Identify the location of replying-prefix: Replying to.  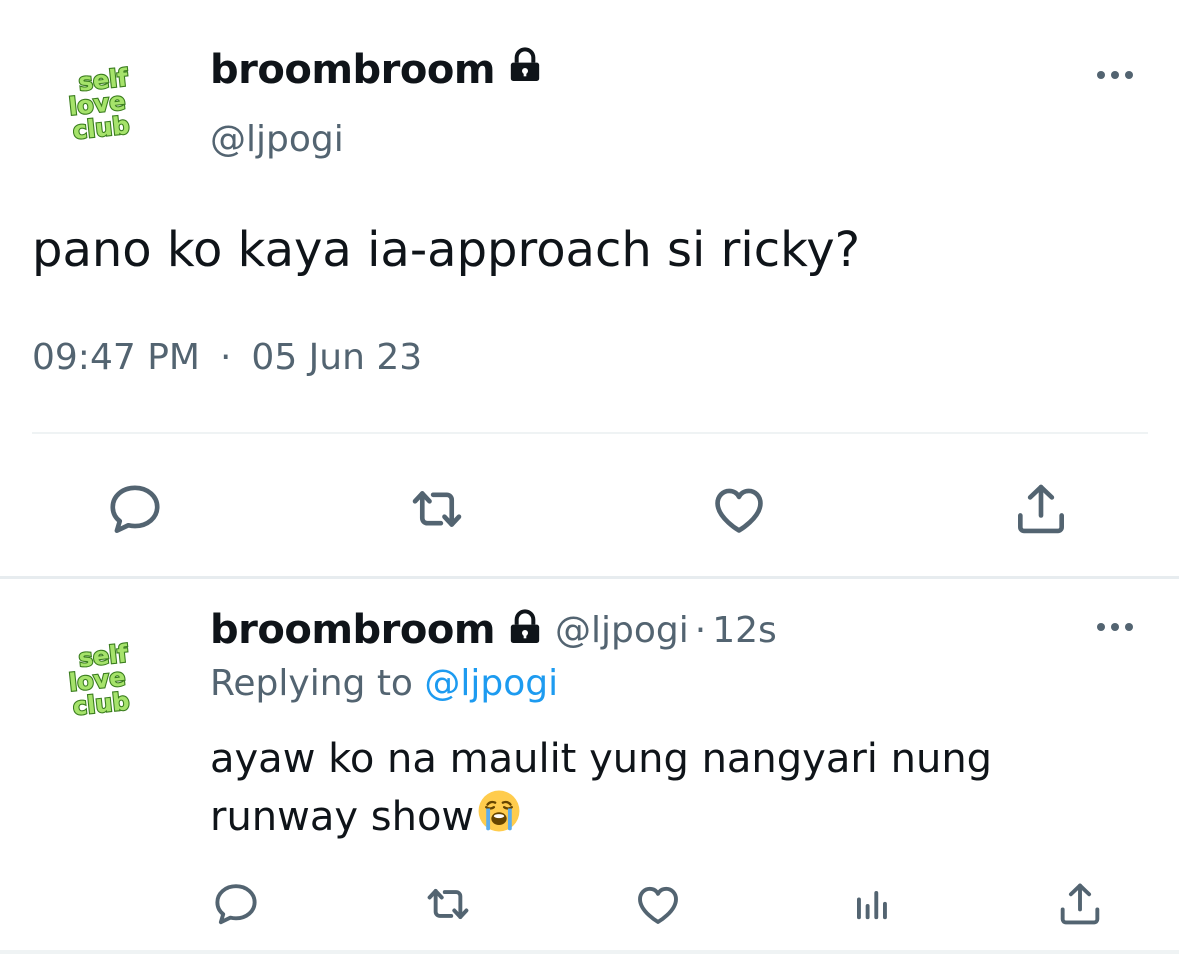
(311, 683).